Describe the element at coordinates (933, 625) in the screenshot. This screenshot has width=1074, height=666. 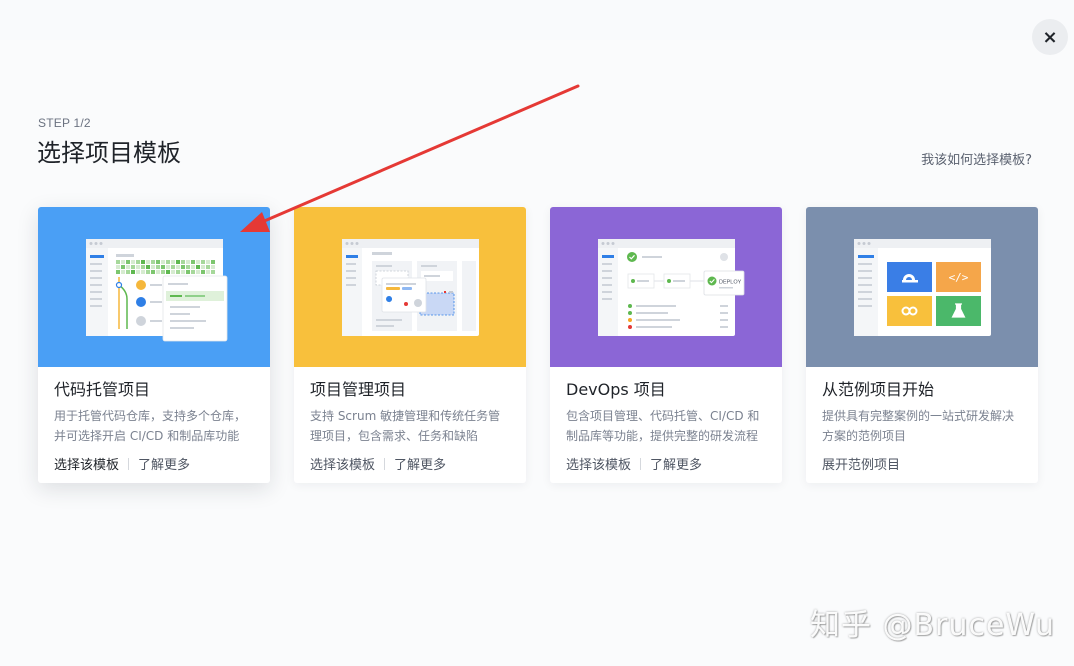
I see `watermark: 知乎 @BruceWu` at that location.